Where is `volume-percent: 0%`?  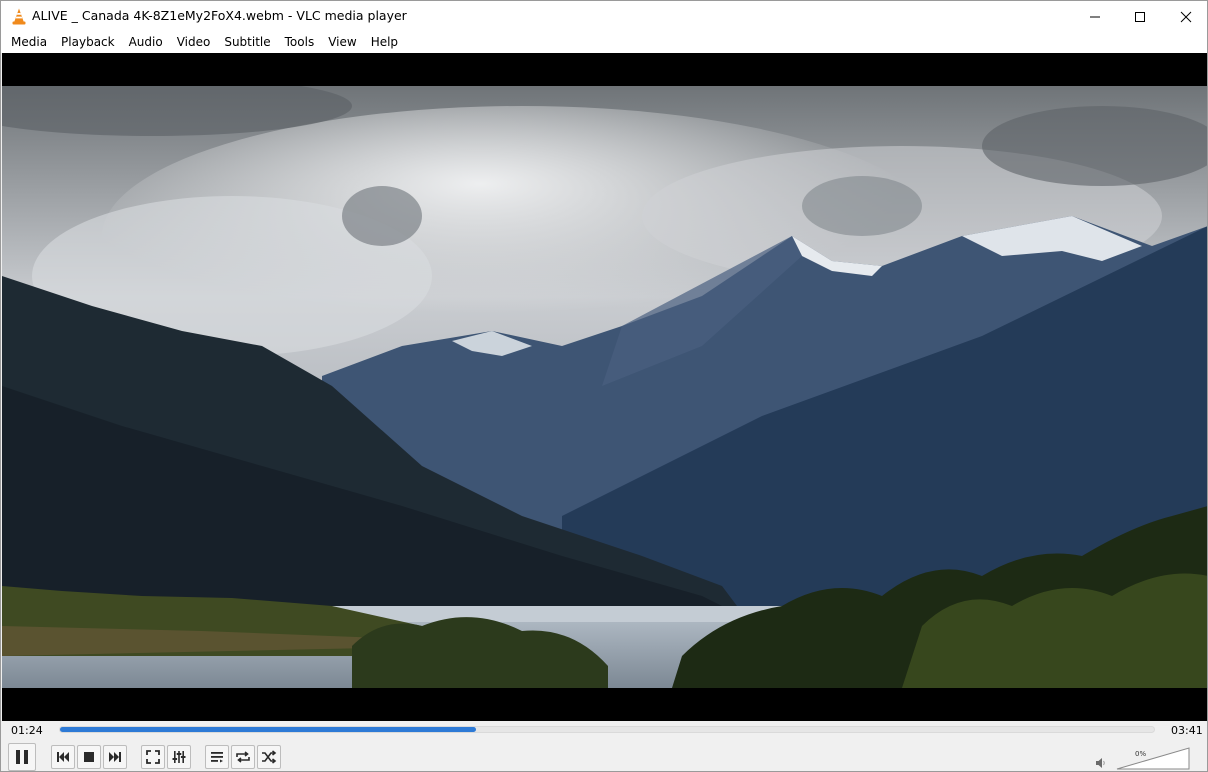
volume-percent: 0% is located at coordinates (1141, 754).